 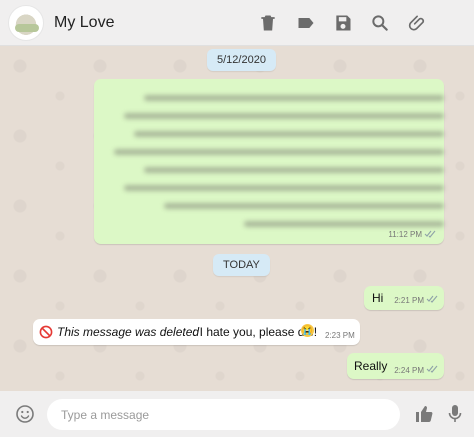 I want to click on deleted-message-icon, so click(x=46, y=332).